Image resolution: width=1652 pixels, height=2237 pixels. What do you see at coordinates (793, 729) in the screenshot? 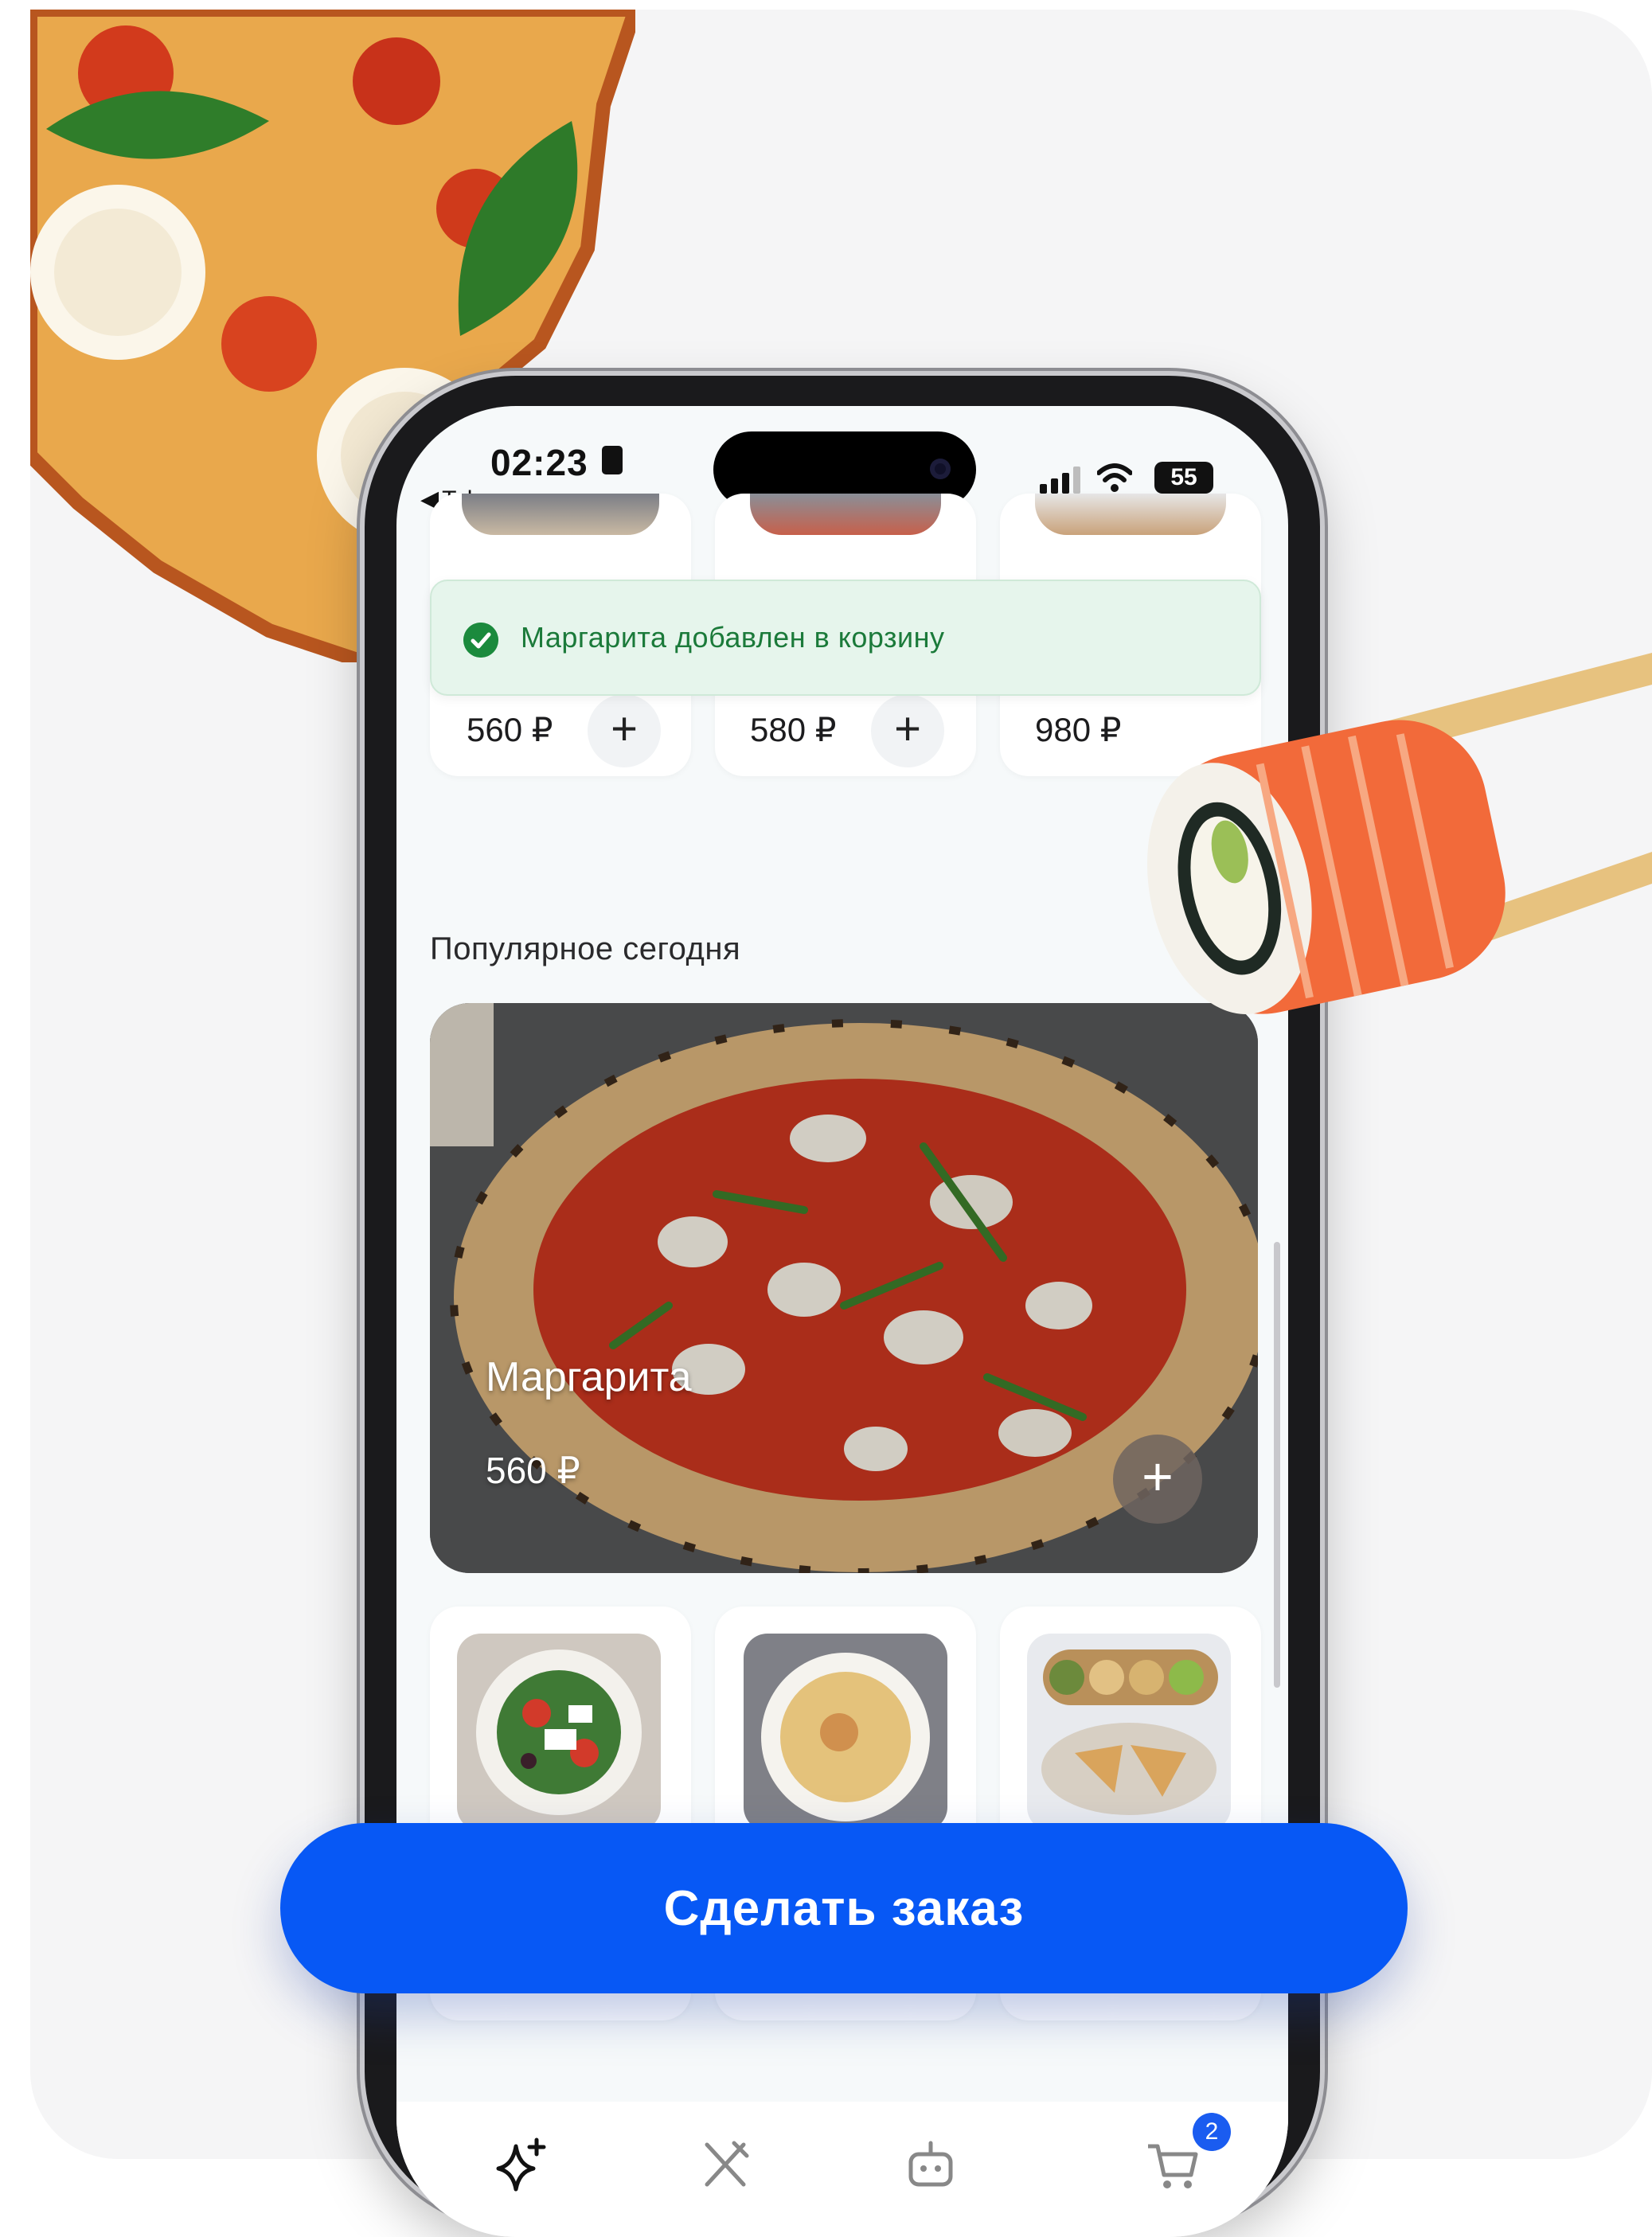
I see `product-price: 580 ₽` at bounding box center [793, 729].